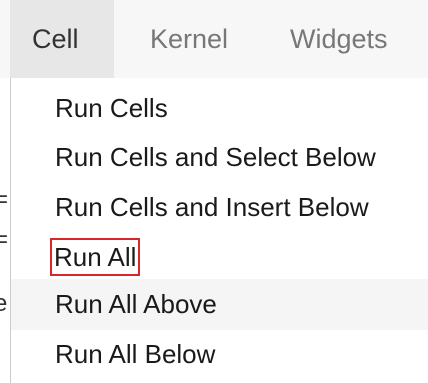 The width and height of the screenshot is (428, 383). What do you see at coordinates (4, 304) in the screenshot?
I see `background-text-fragment: e` at bounding box center [4, 304].